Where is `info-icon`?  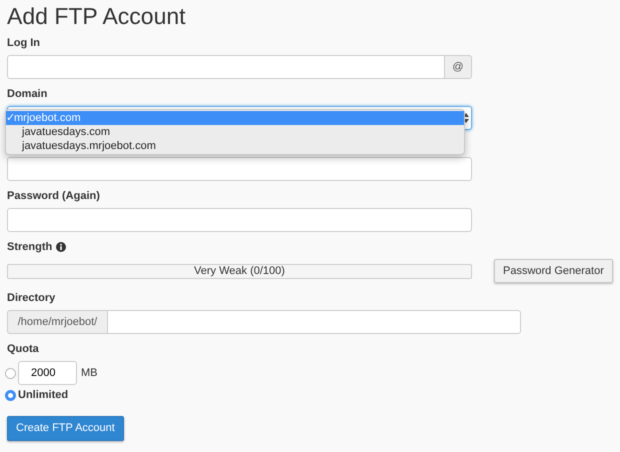
info-icon is located at coordinates (61, 247).